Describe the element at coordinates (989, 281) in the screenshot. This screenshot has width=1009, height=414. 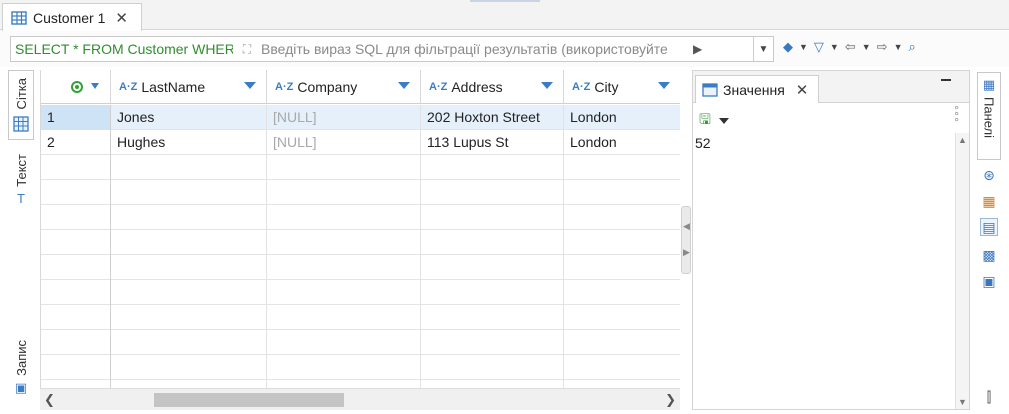
I see `references-icon: ▣` at that location.